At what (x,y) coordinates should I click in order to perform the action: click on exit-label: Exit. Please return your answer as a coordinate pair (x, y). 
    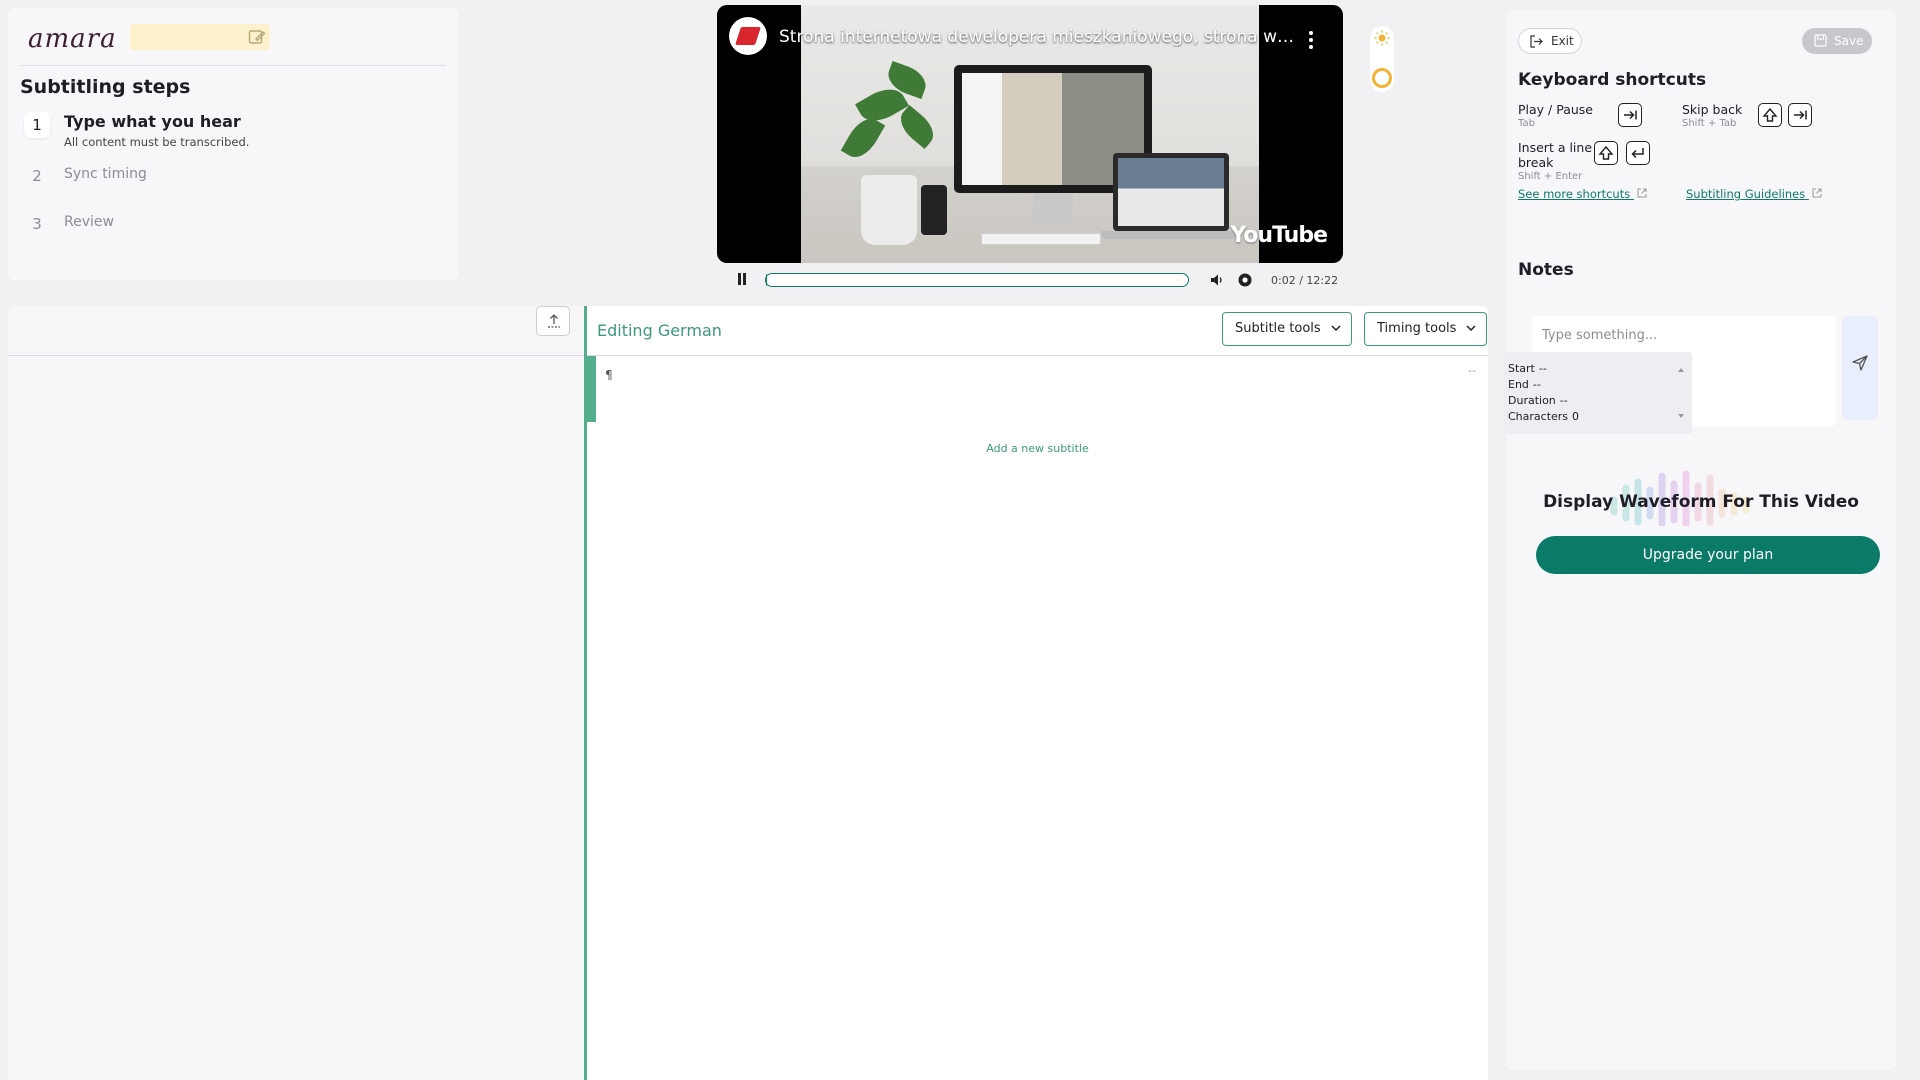
    Looking at the image, I should click on (1562, 41).